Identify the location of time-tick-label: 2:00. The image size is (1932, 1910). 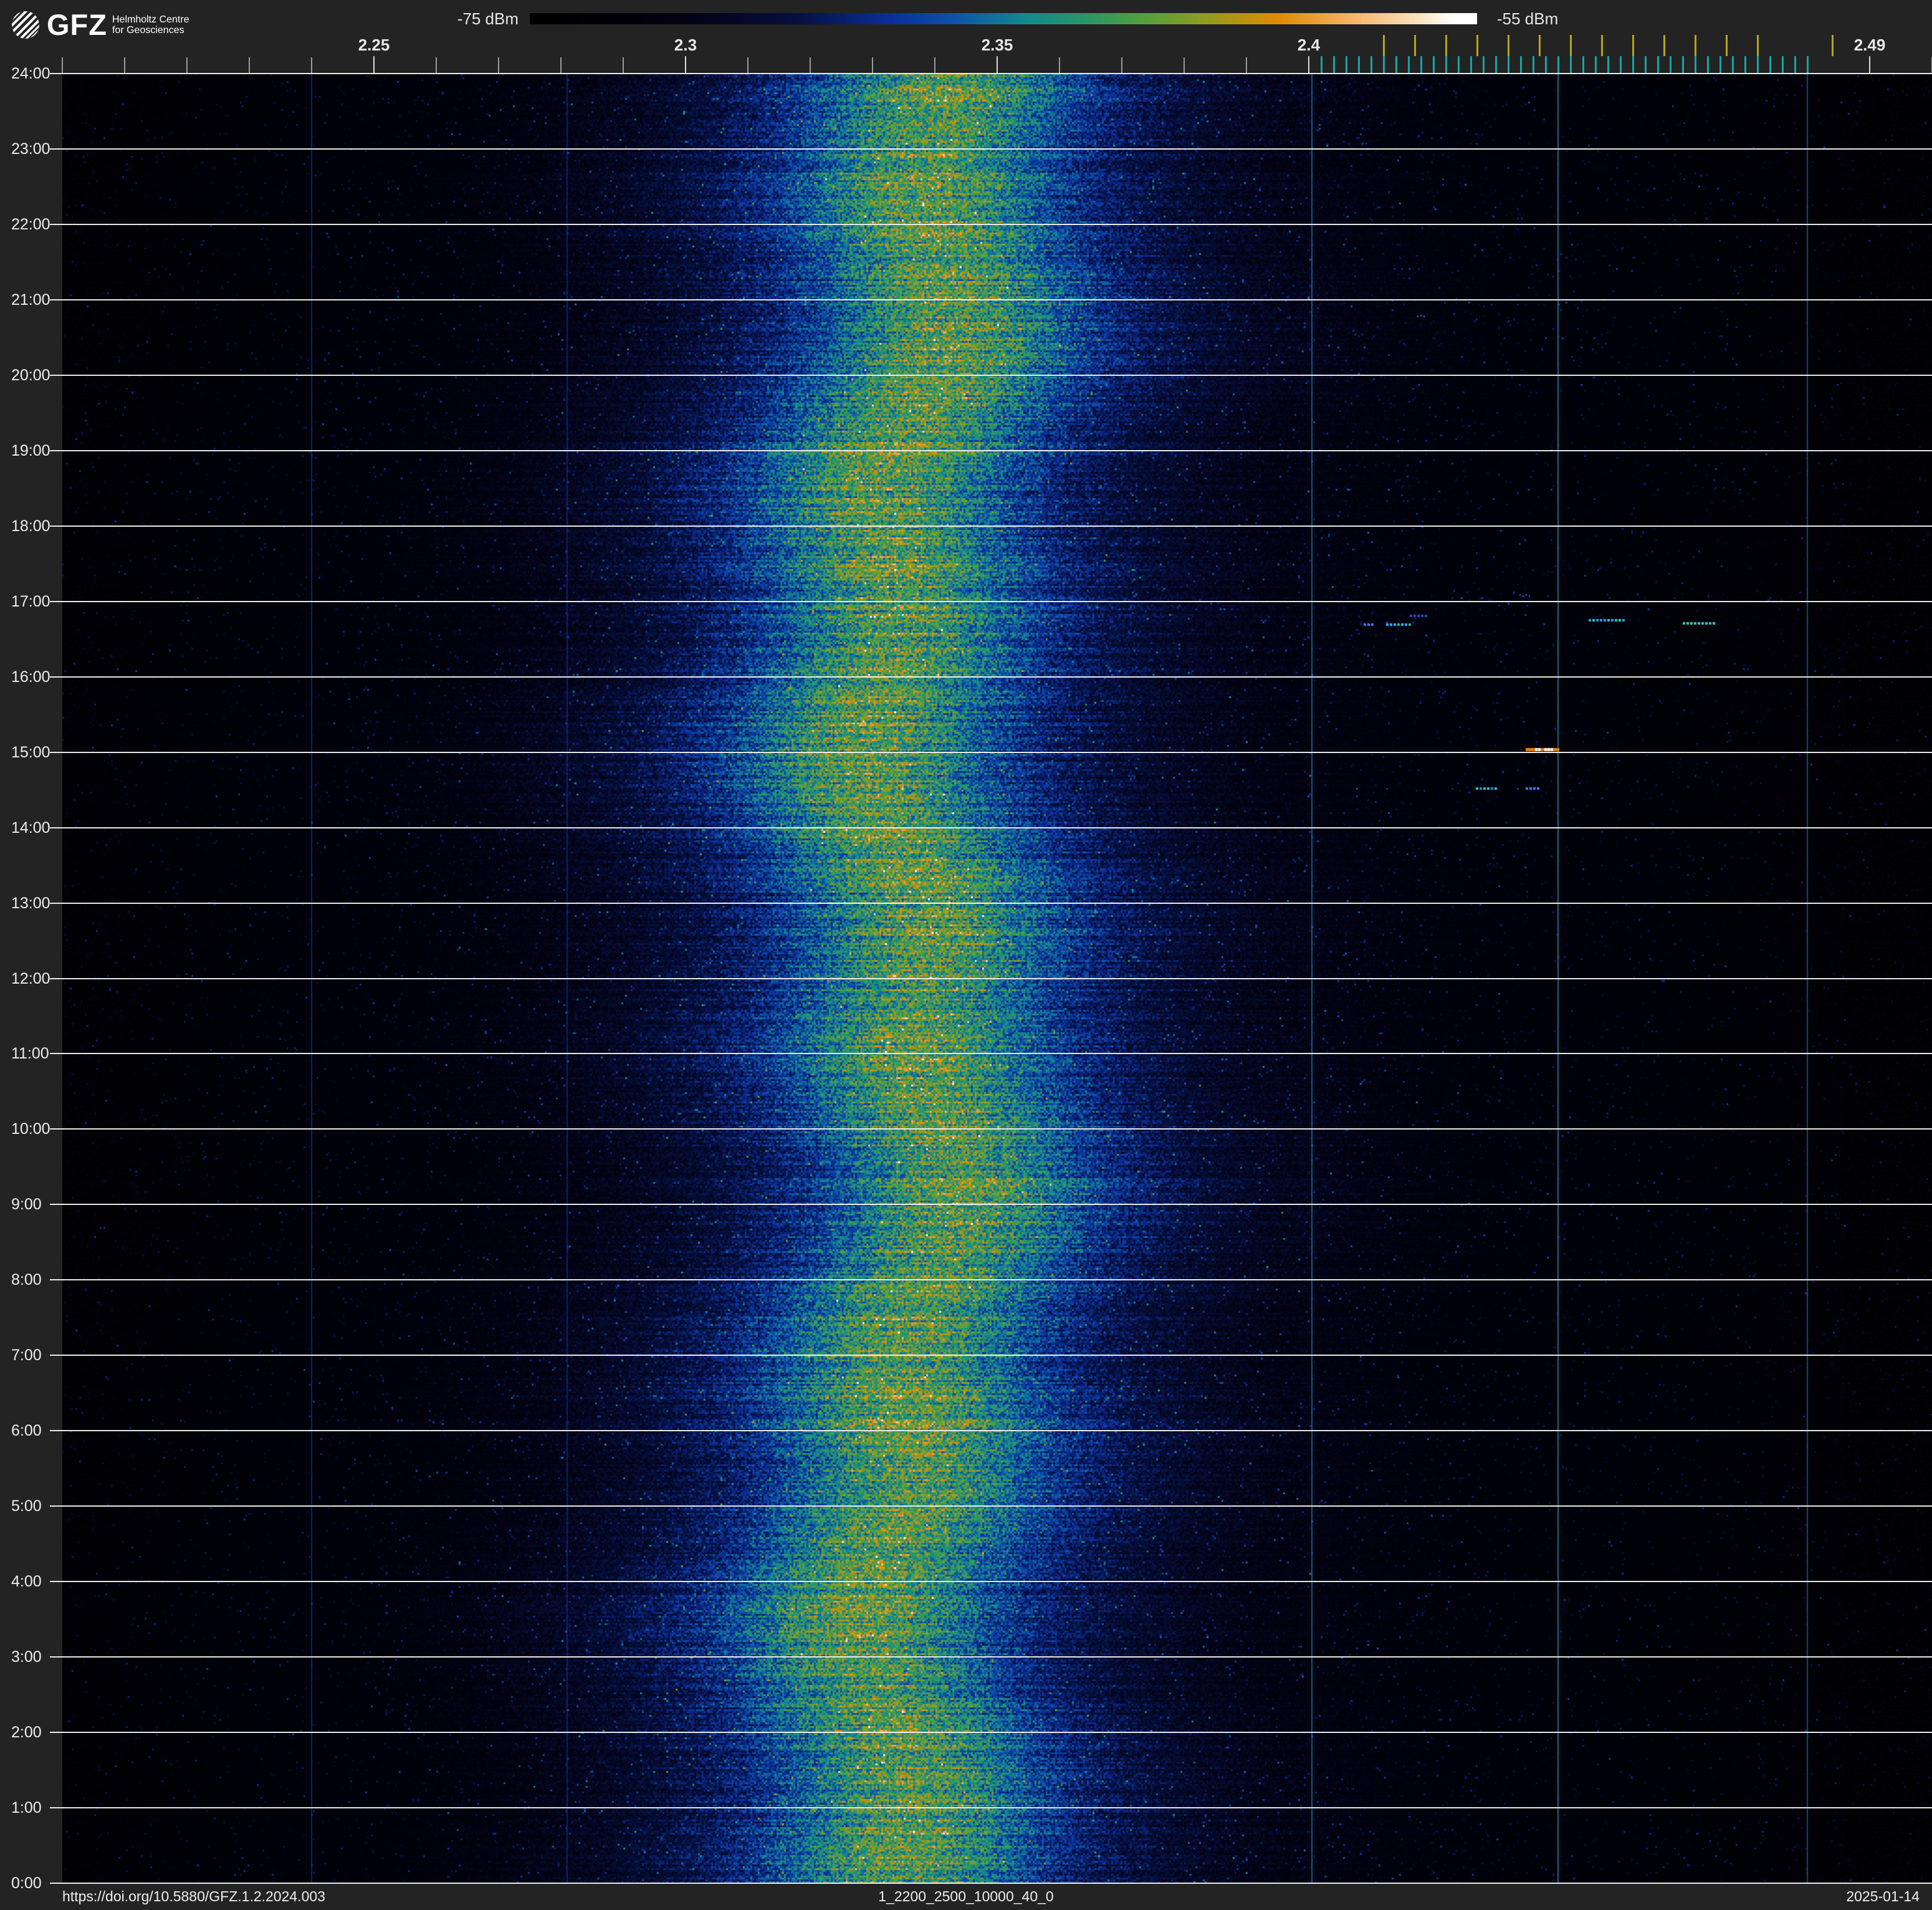
(26, 1733).